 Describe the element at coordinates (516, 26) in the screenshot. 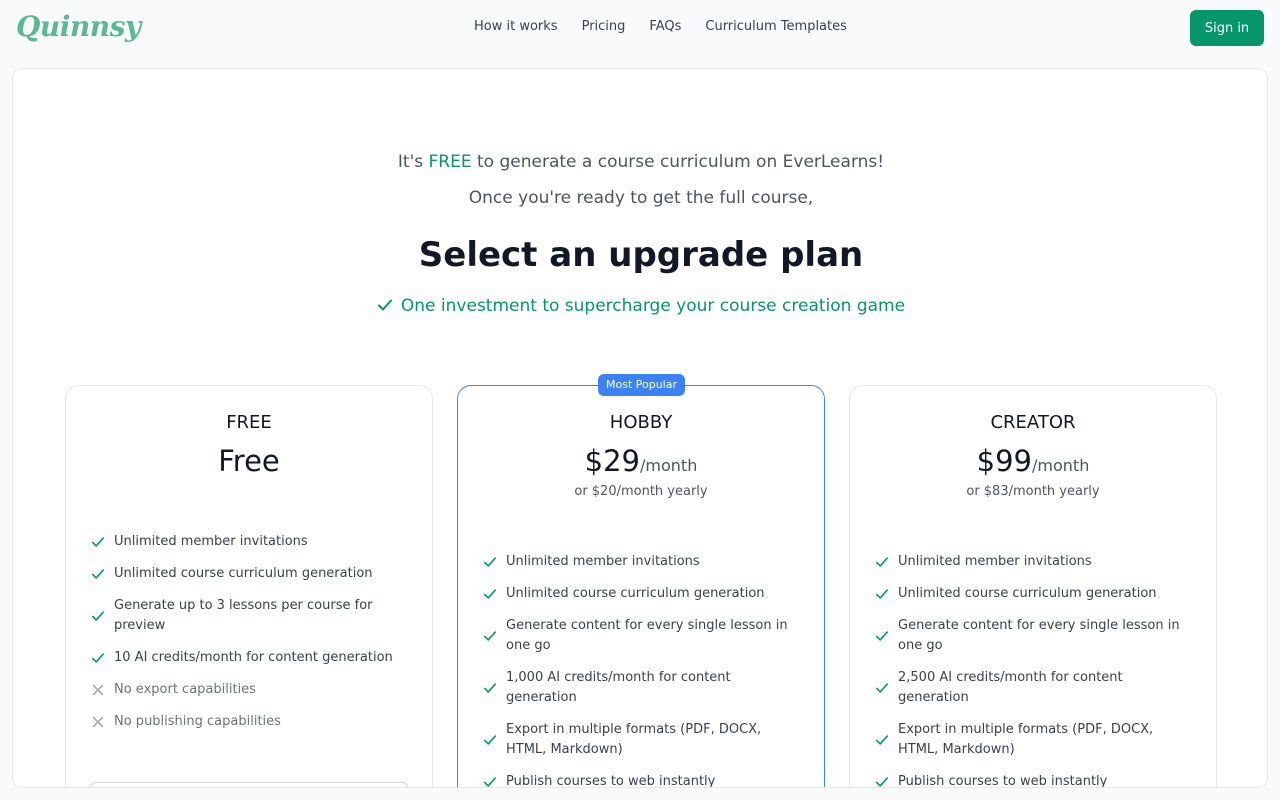

I see `nav-link-how-it-works: How it works` at that location.